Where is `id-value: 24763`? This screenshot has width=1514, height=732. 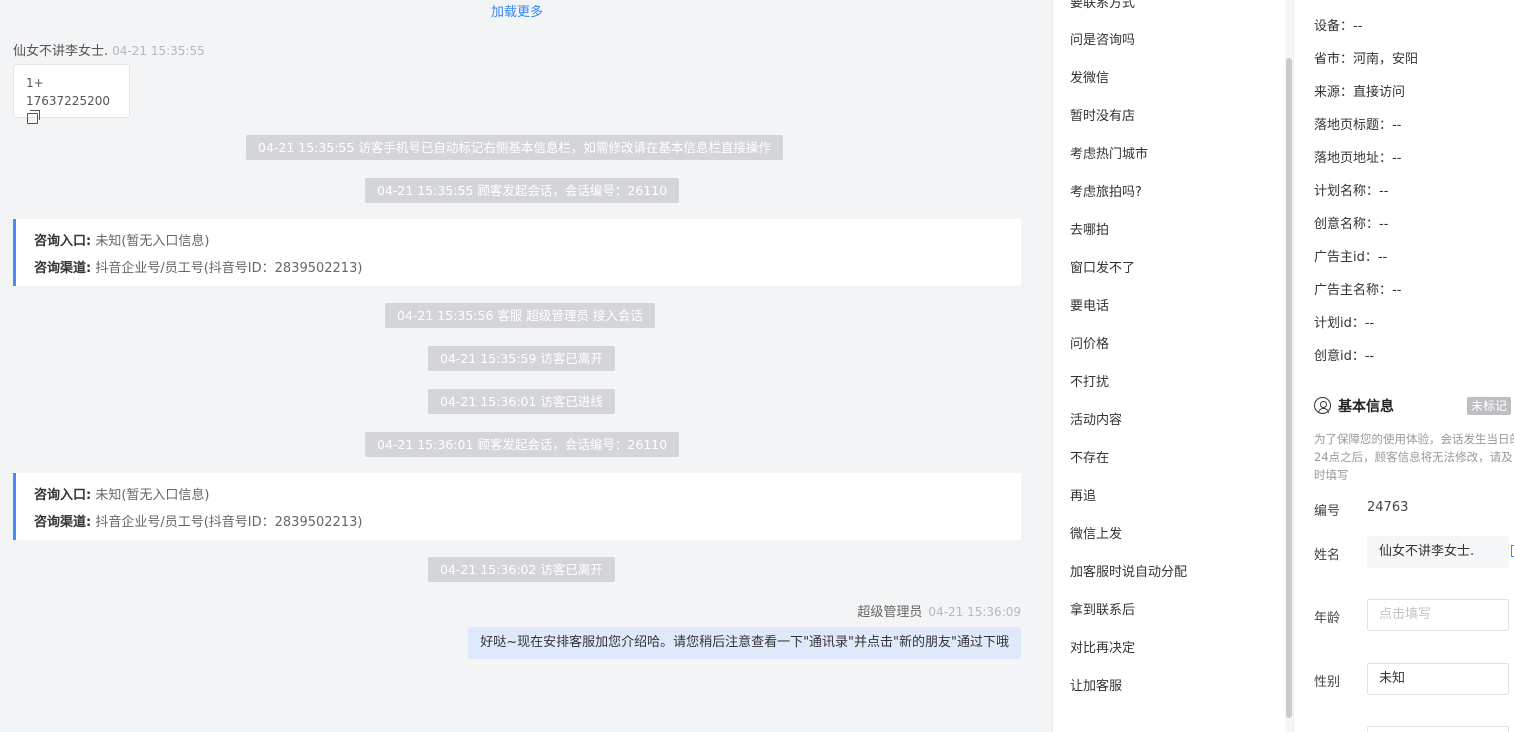 id-value: 24763 is located at coordinates (1388, 507).